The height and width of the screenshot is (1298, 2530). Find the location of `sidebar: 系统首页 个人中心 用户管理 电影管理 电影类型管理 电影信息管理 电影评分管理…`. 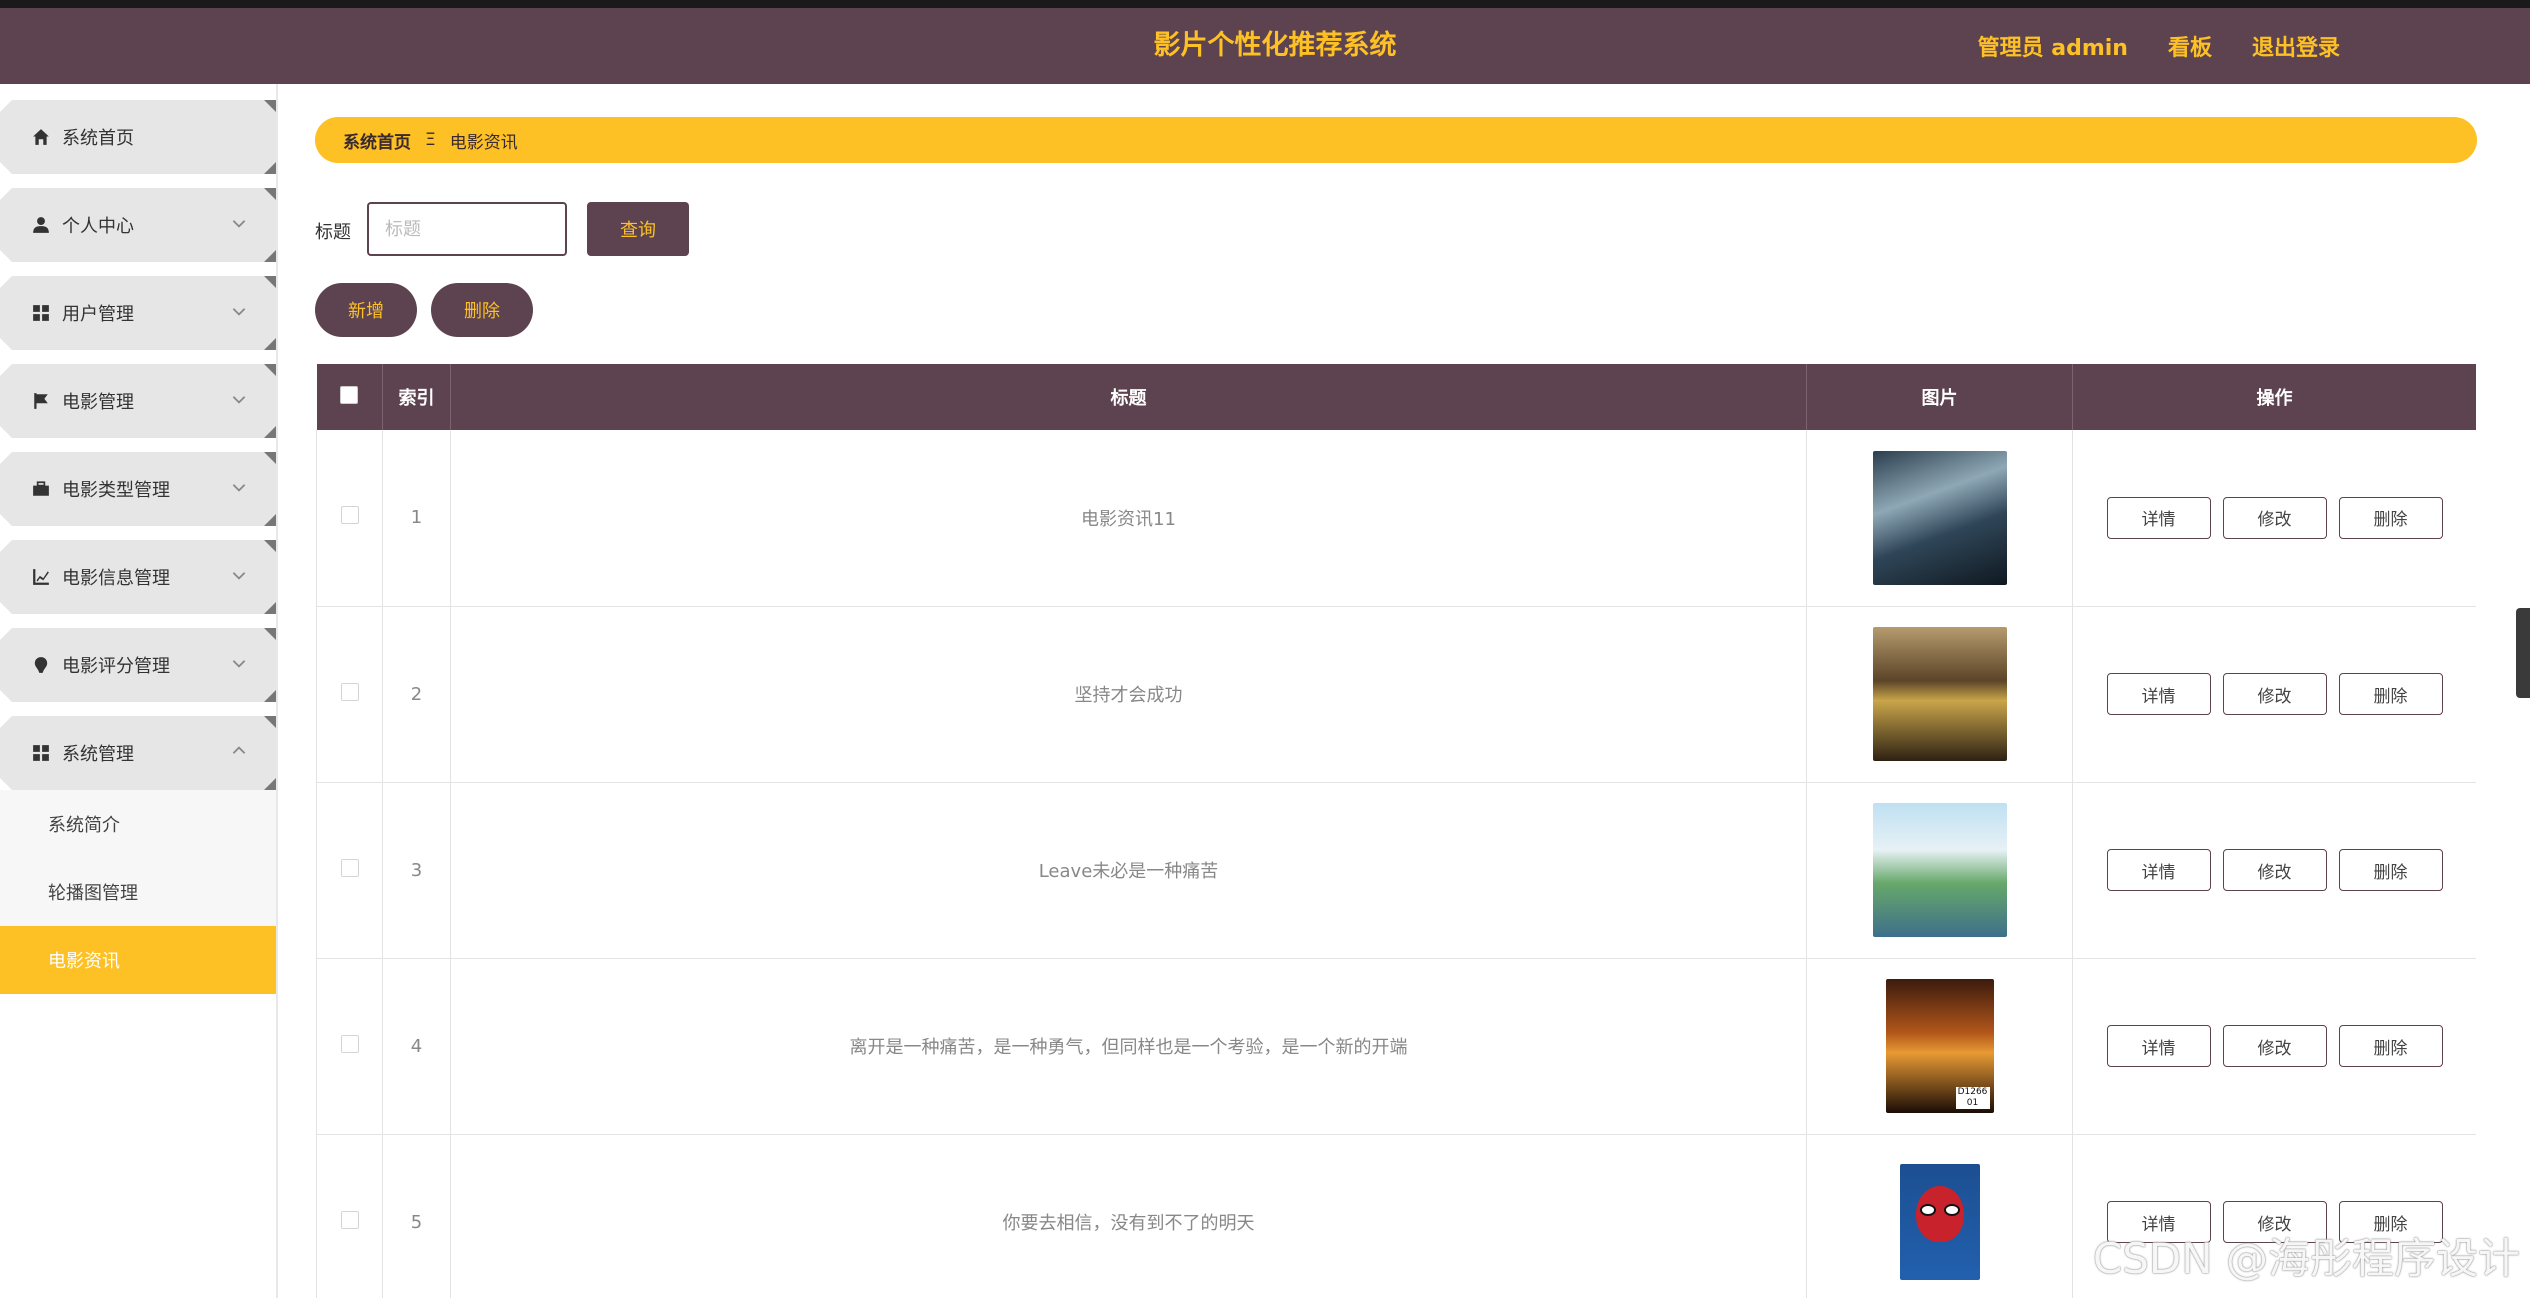

sidebar: 系统首页 个人中心 用户管理 电影管理 电影类型管理 电影信息管理 电影评分管理… is located at coordinates (139, 691).